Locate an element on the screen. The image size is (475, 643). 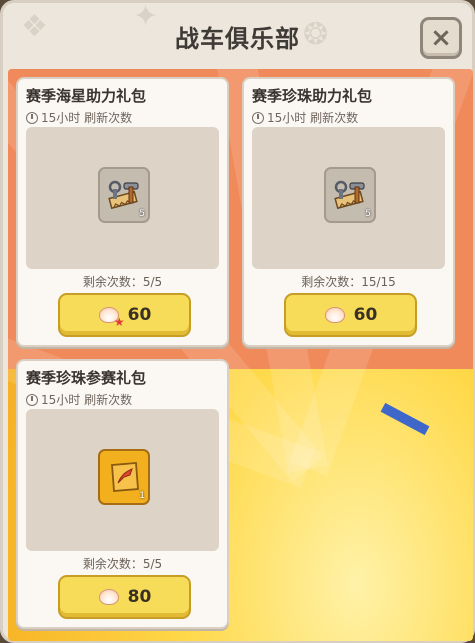
buy-button: 80 is located at coordinates (124, 597).